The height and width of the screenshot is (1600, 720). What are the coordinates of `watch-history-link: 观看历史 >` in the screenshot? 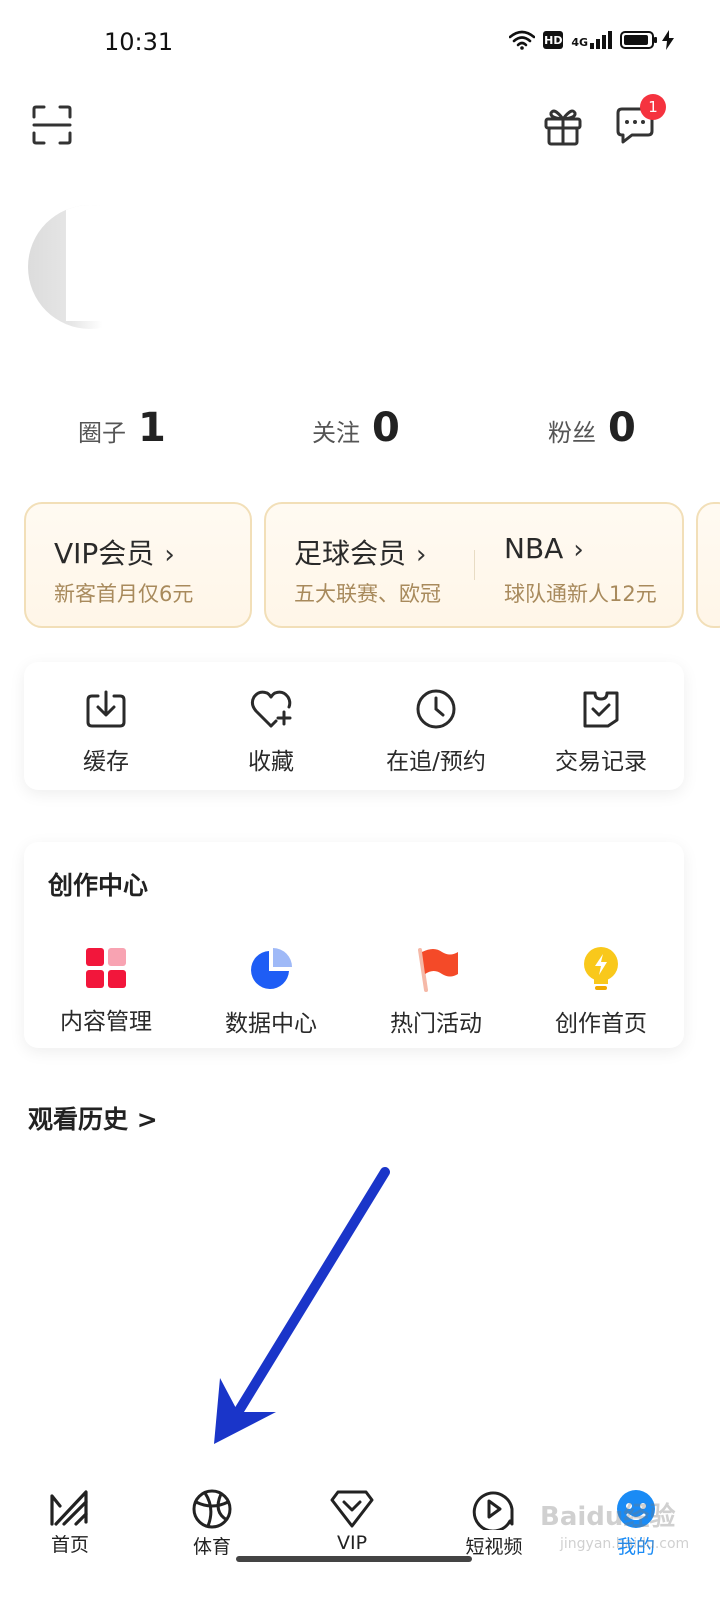 It's located at (93, 1118).